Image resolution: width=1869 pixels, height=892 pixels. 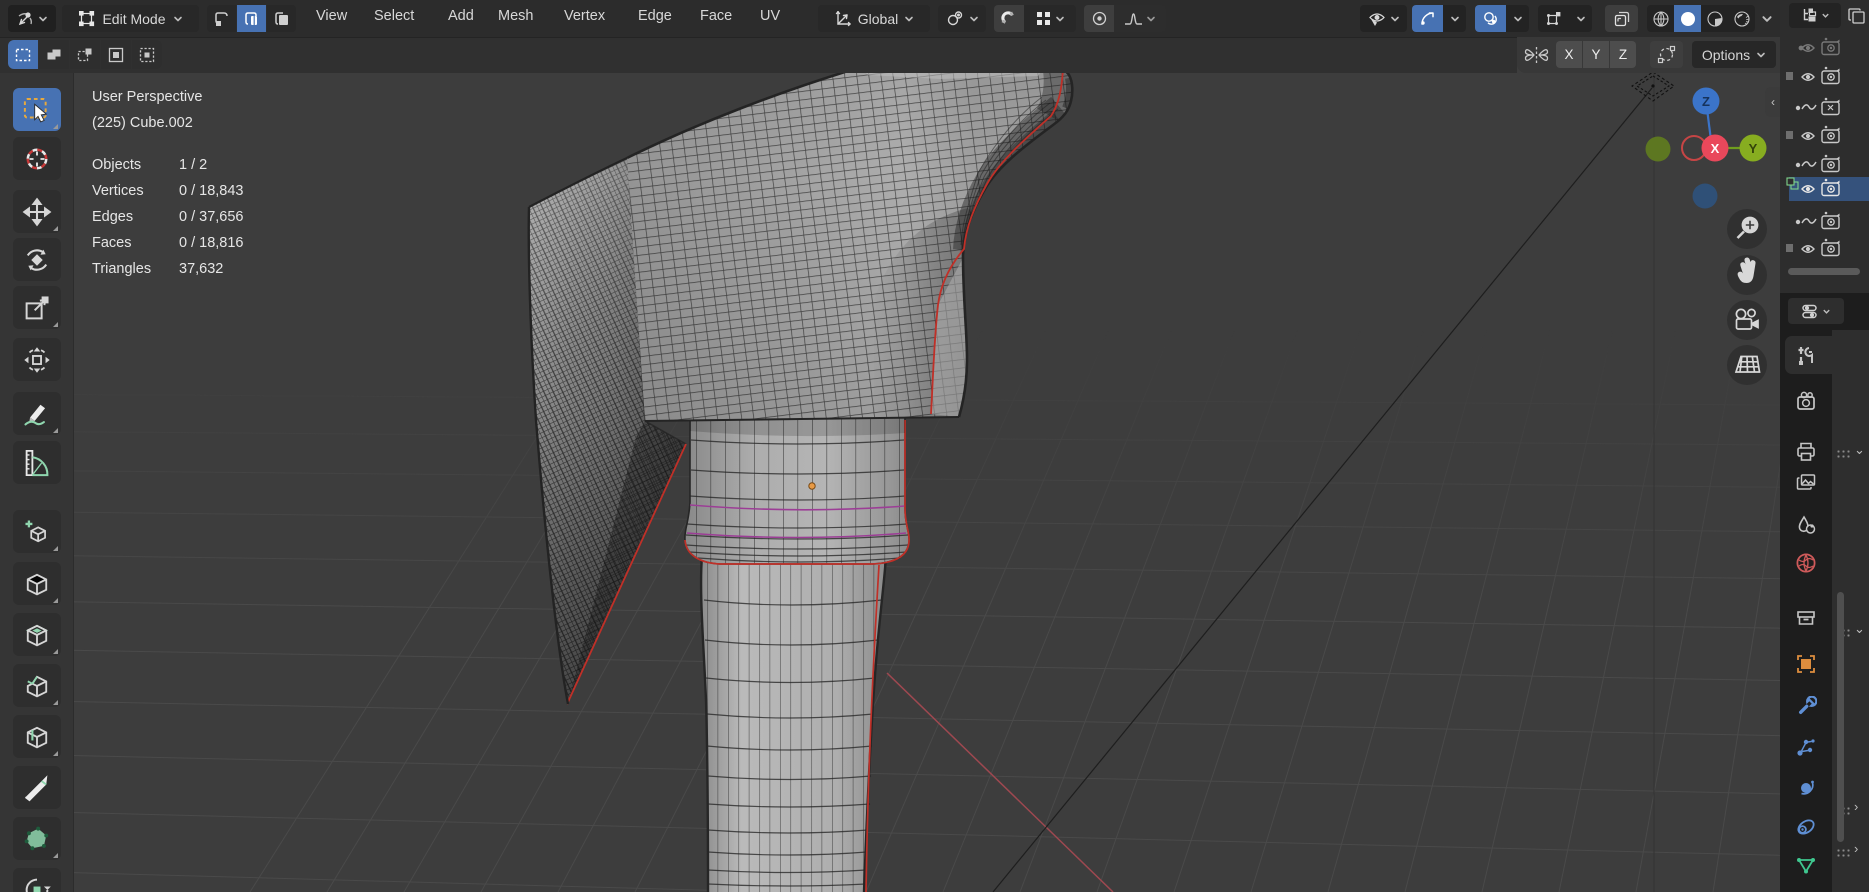 I want to click on svg-text: Z, so click(x=1706, y=101).